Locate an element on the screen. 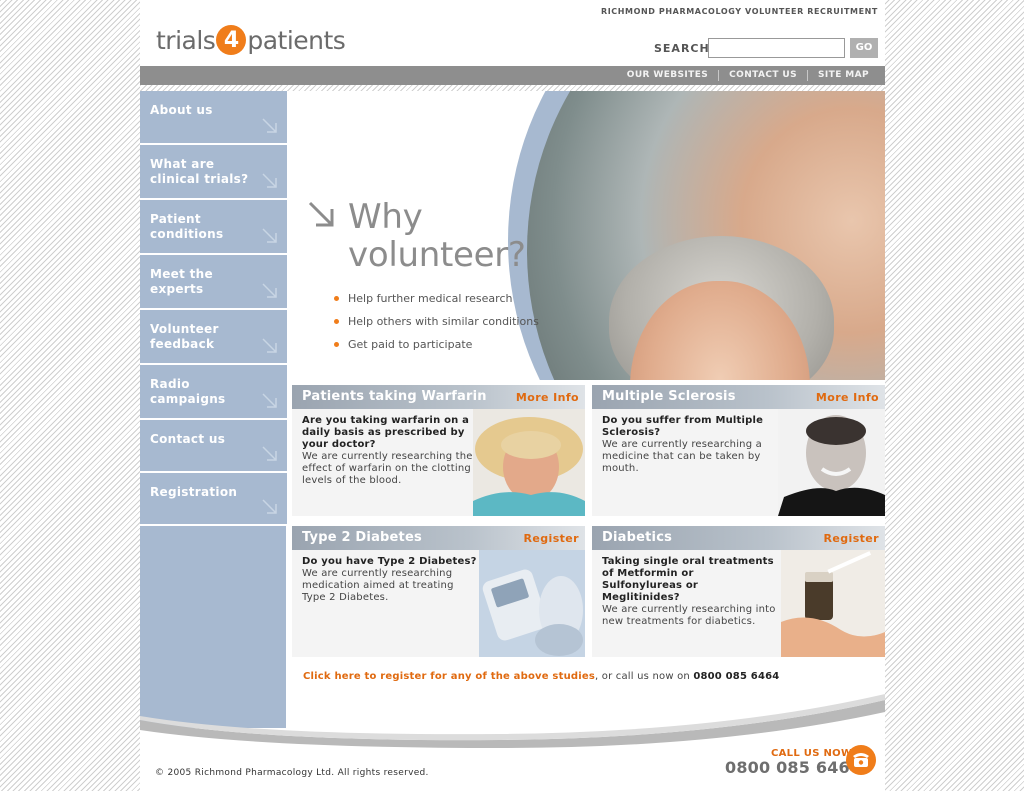 This screenshot has height=791, width=1024. hero-bullet: Get paid to participate is located at coordinates (436, 344).